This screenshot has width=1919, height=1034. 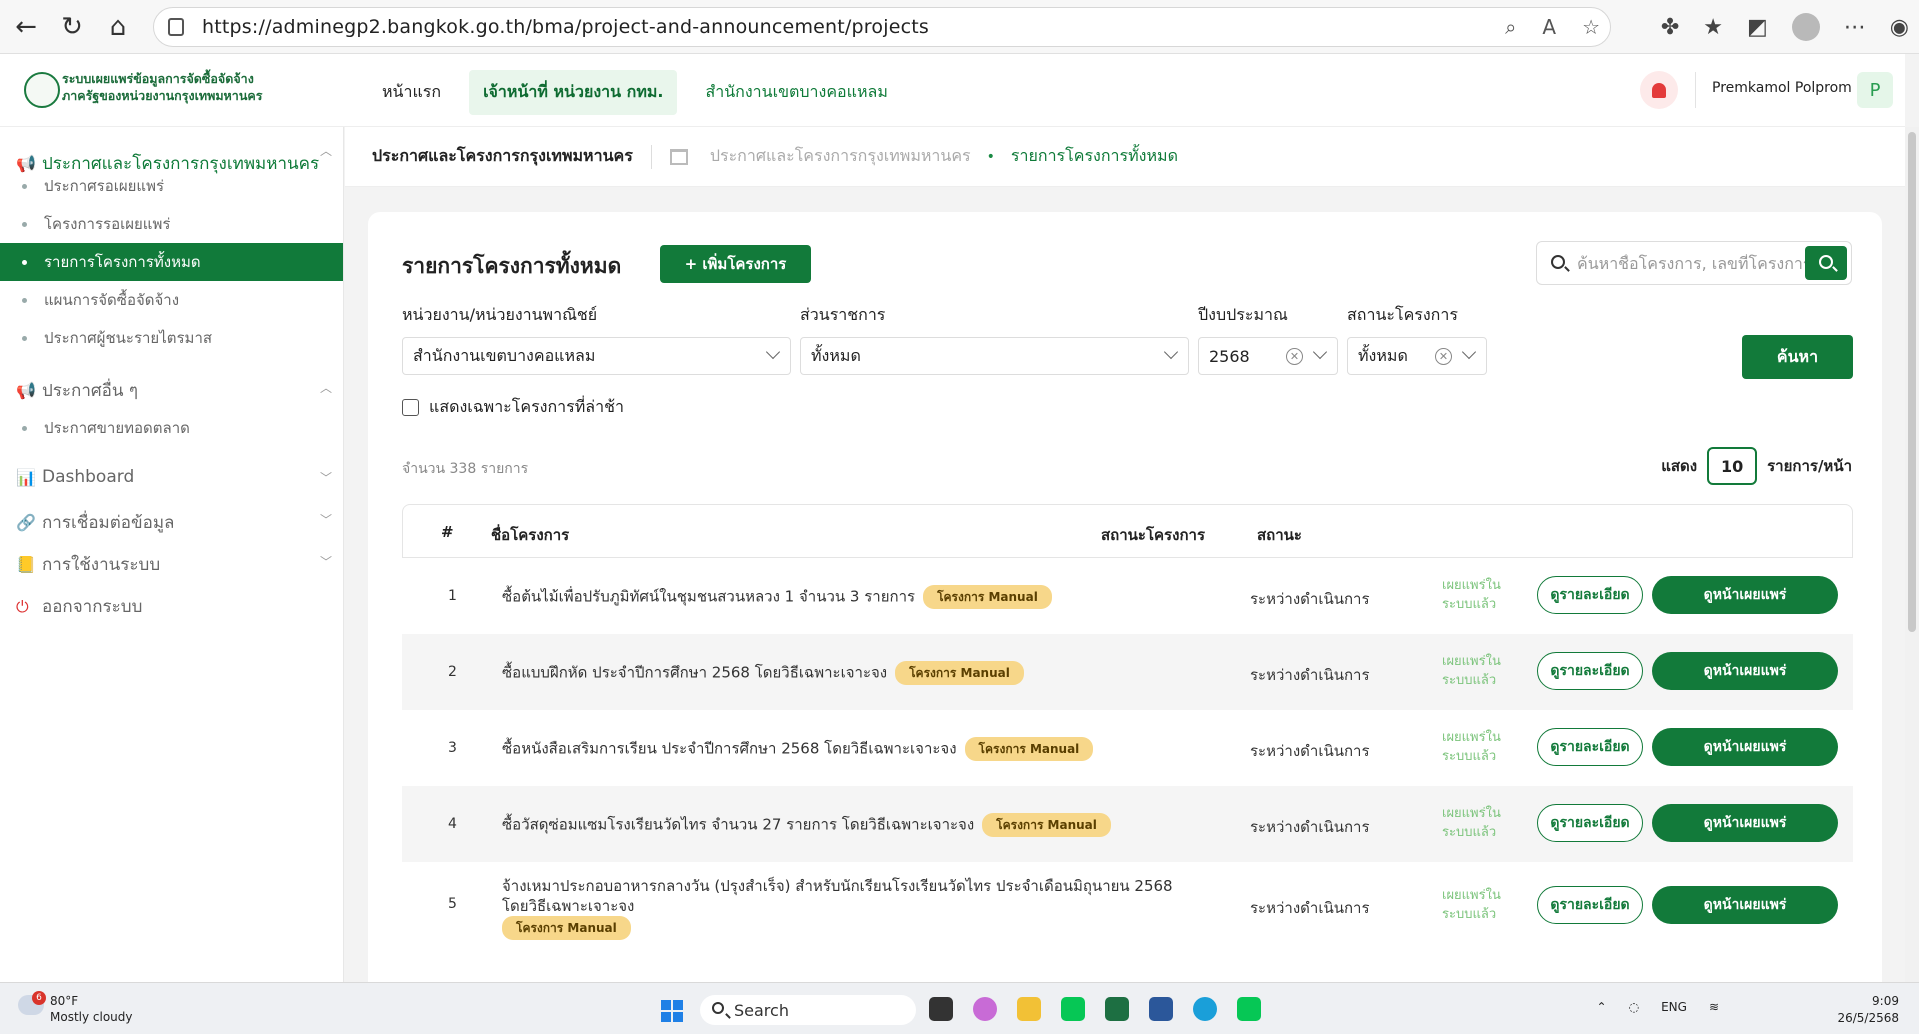 I want to click on sidebar-item-all-projects: รายการโครงการทั้งหมด, so click(x=171, y=262).